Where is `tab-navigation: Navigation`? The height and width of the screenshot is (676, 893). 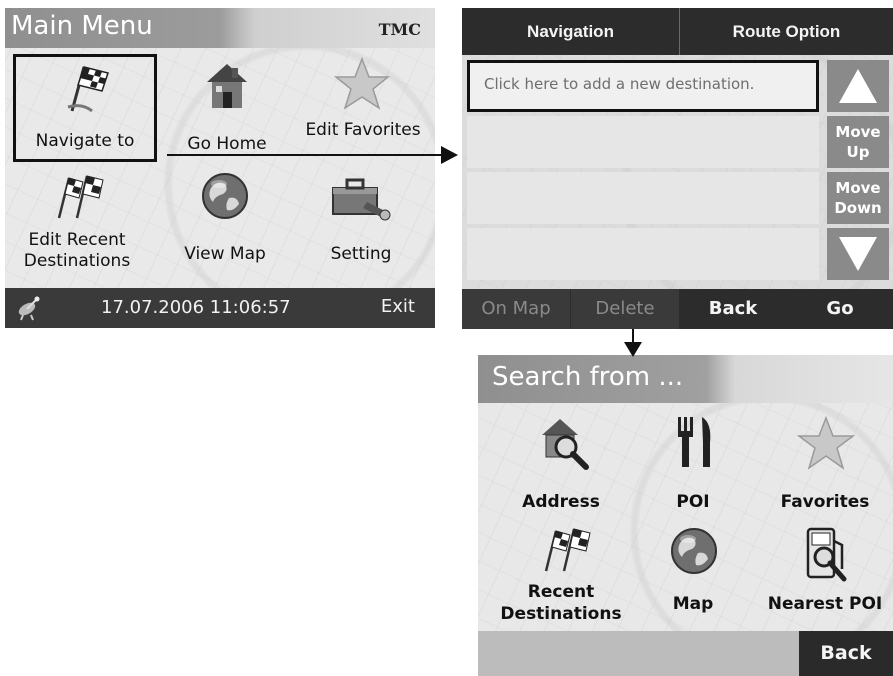 tab-navigation: Navigation is located at coordinates (570, 31).